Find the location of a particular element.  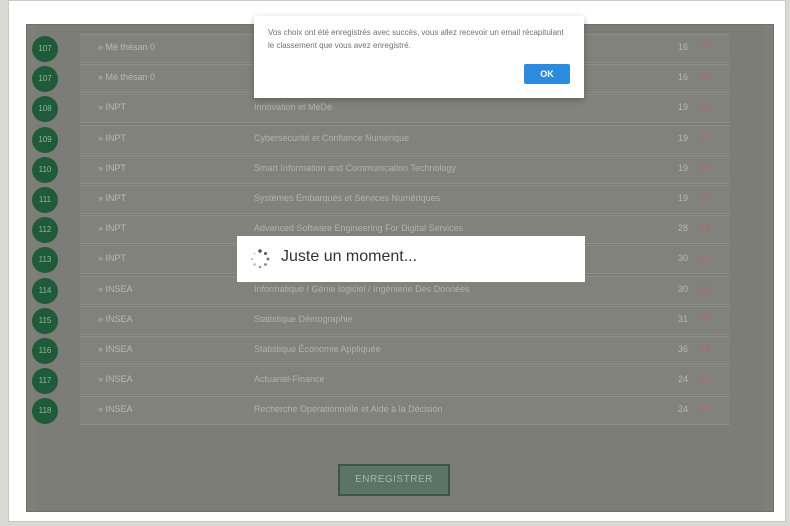

program-name: Statistique Économie Appliquée is located at coordinates (317, 349).